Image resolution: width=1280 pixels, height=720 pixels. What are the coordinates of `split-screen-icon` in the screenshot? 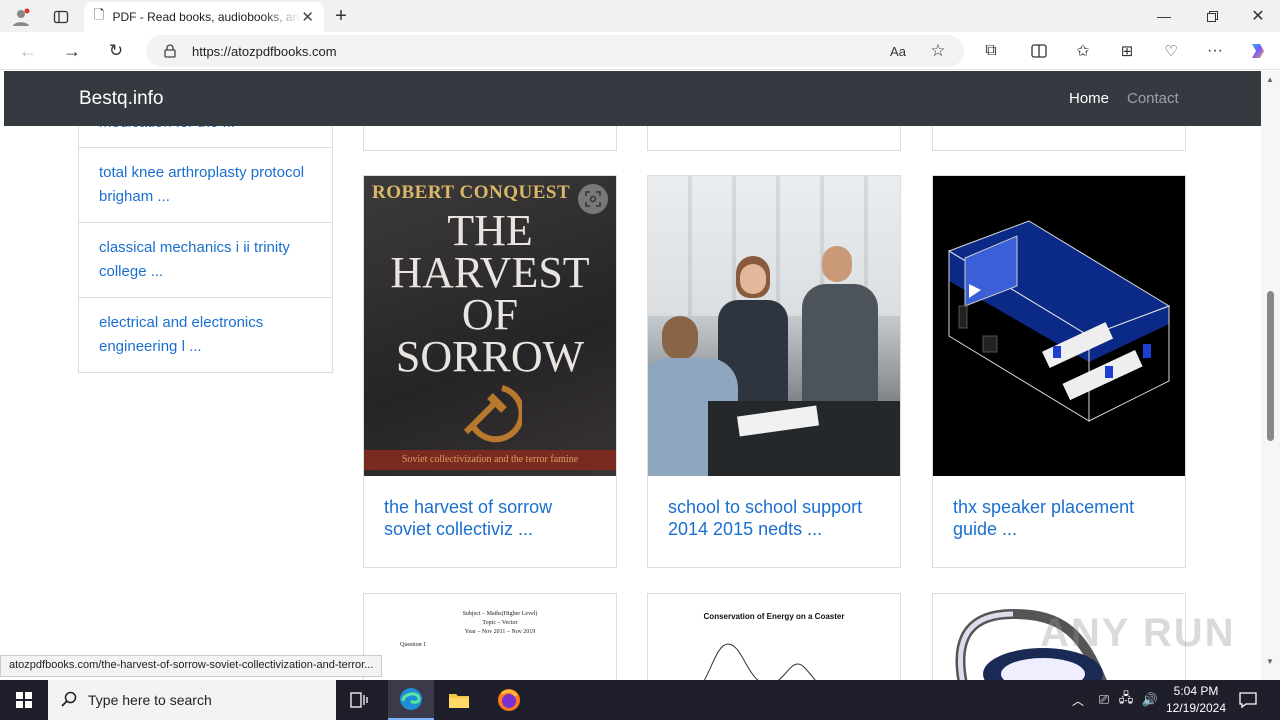 It's located at (1039, 51).